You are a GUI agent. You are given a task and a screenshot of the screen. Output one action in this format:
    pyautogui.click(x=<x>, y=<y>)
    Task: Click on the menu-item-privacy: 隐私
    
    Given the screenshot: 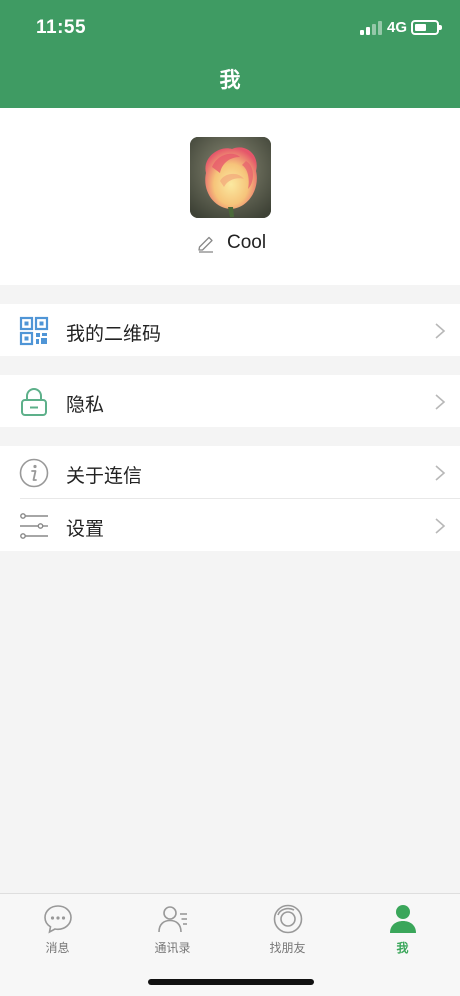 What is the action you would take?
    pyautogui.click(x=230, y=401)
    